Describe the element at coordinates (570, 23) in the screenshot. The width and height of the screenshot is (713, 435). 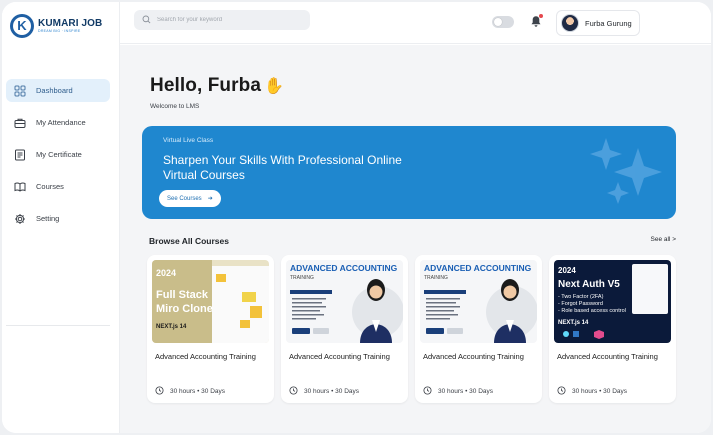
I see `avatar` at that location.